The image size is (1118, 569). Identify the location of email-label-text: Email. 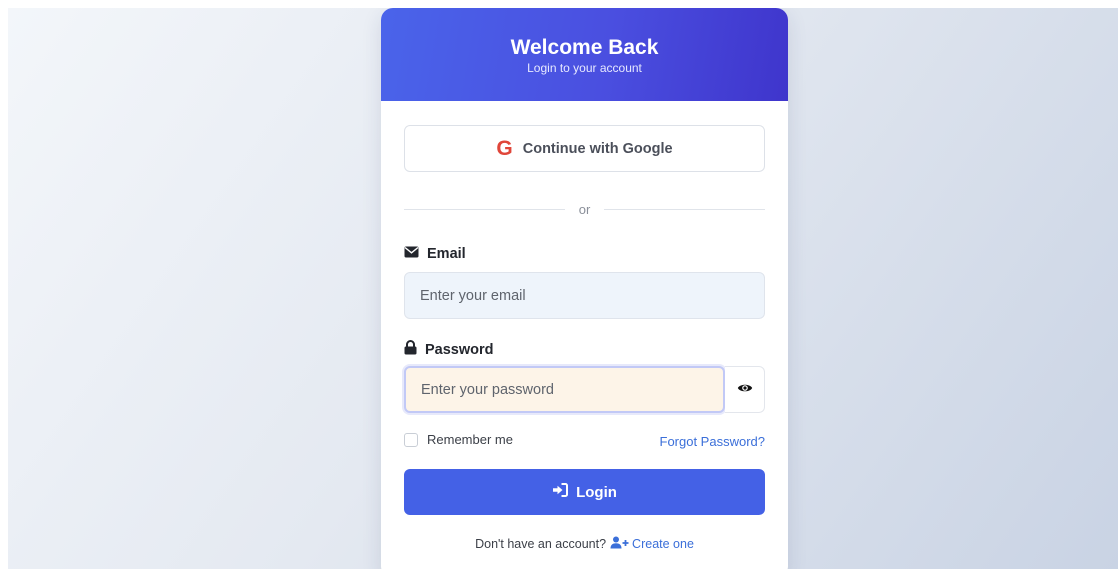
(446, 254).